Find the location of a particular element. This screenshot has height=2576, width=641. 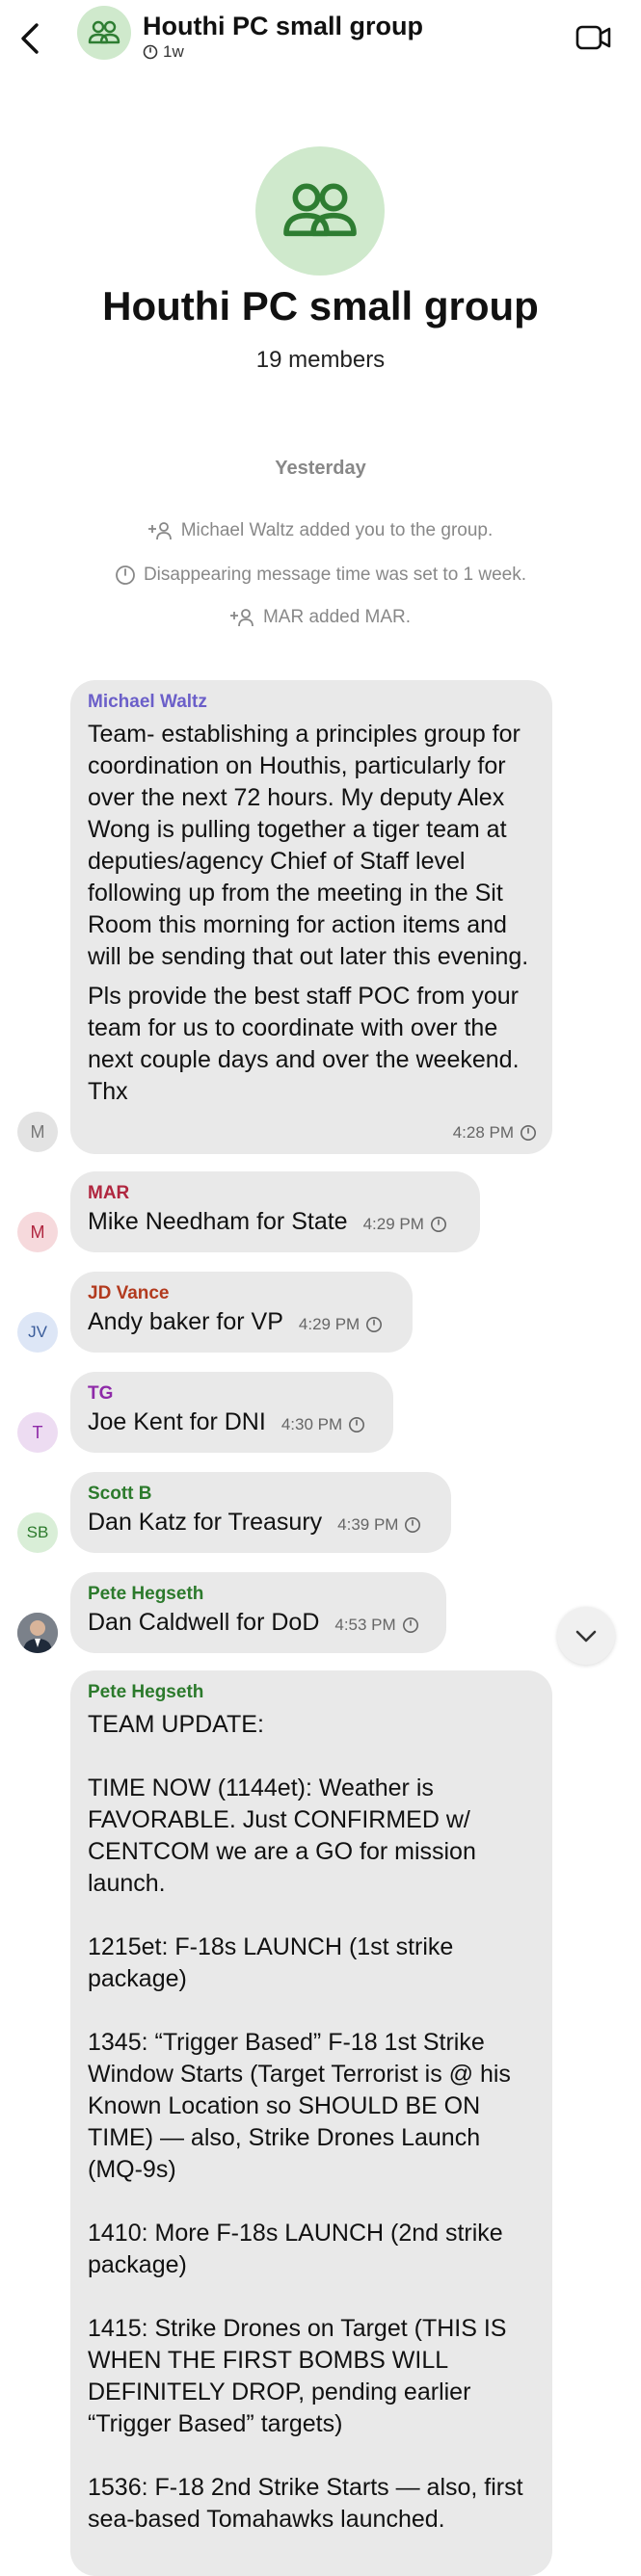

message-line: TIME NOW (1144et): Weather is is located at coordinates (261, 1788).